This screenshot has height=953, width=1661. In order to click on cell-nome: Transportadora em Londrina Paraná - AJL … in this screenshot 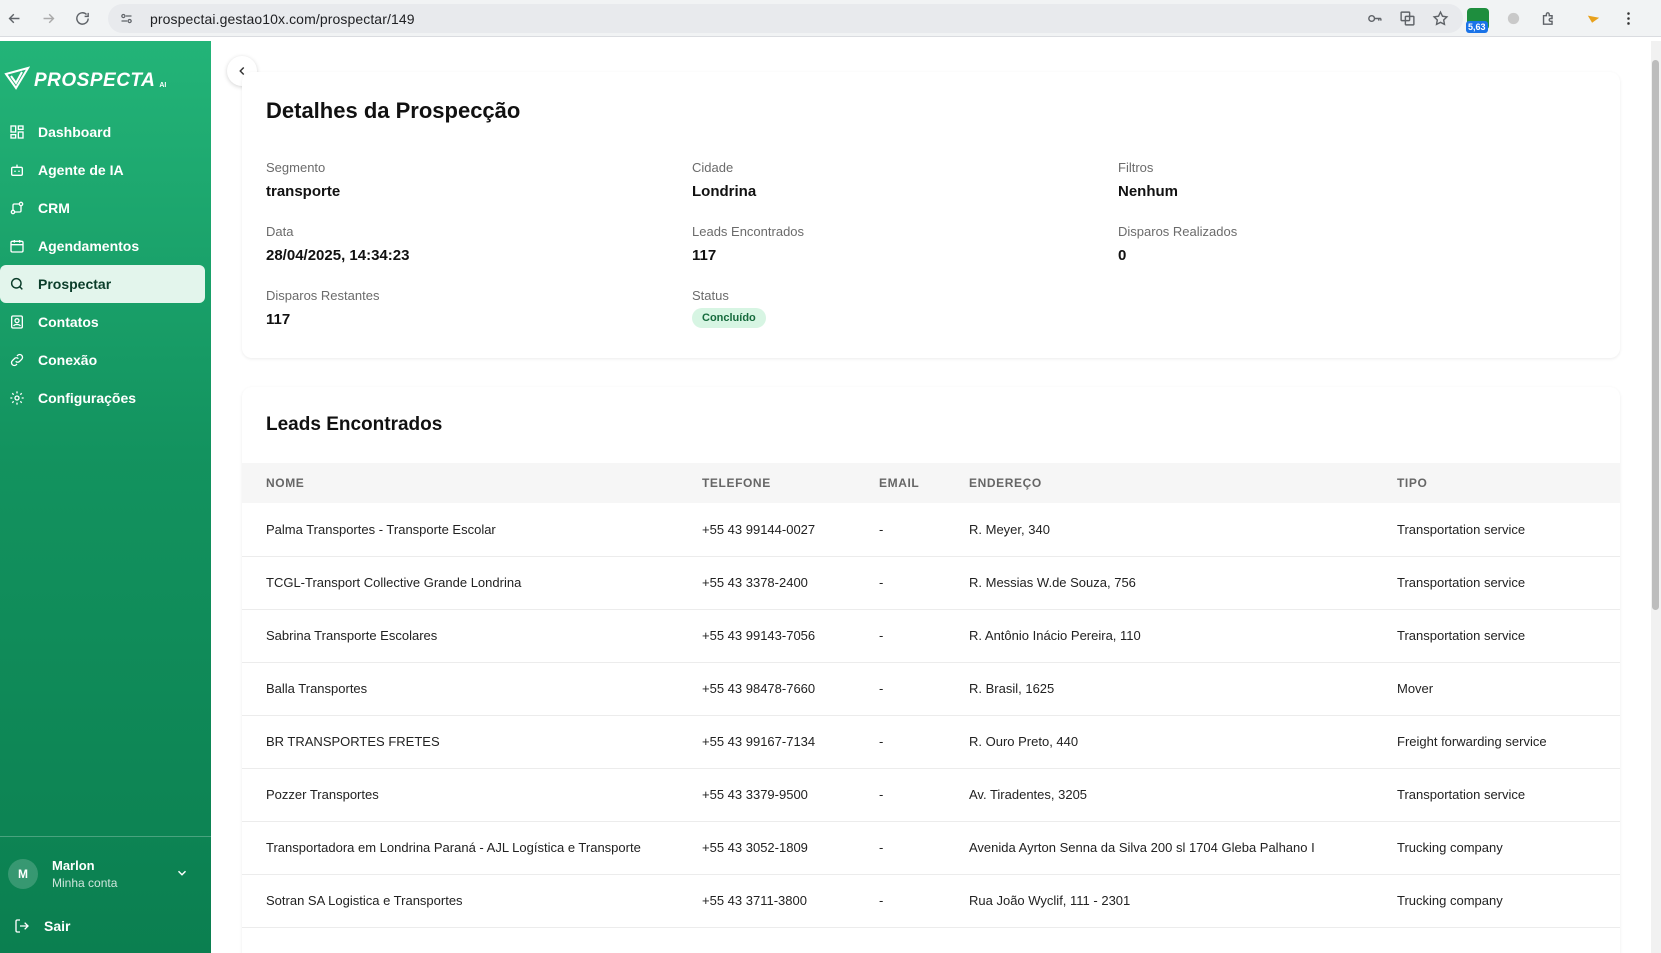, I will do `click(472, 848)`.